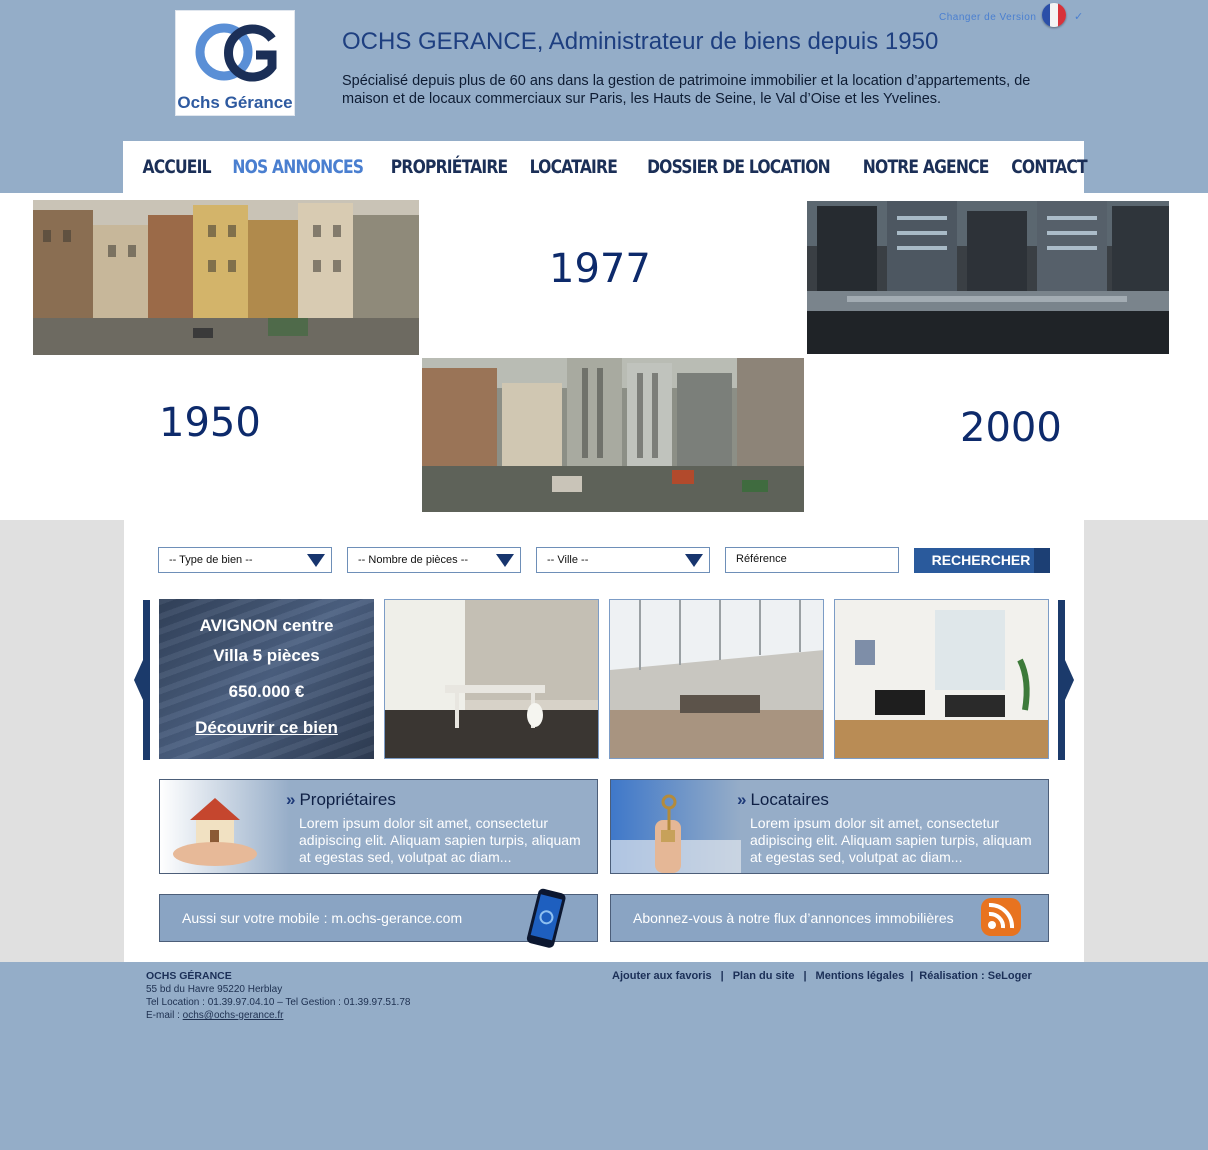  What do you see at coordinates (266, 691) in the screenshot?
I see `featured-price: 650.000 €` at bounding box center [266, 691].